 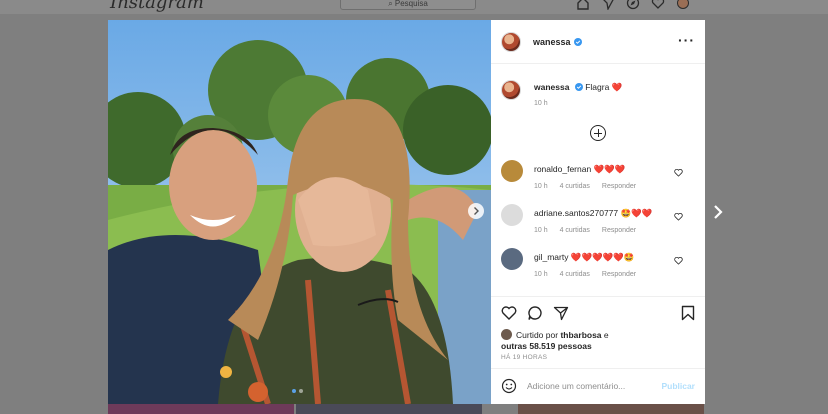 What do you see at coordinates (609, 169) in the screenshot?
I see `comment-body: ❤️❤️❤️` at bounding box center [609, 169].